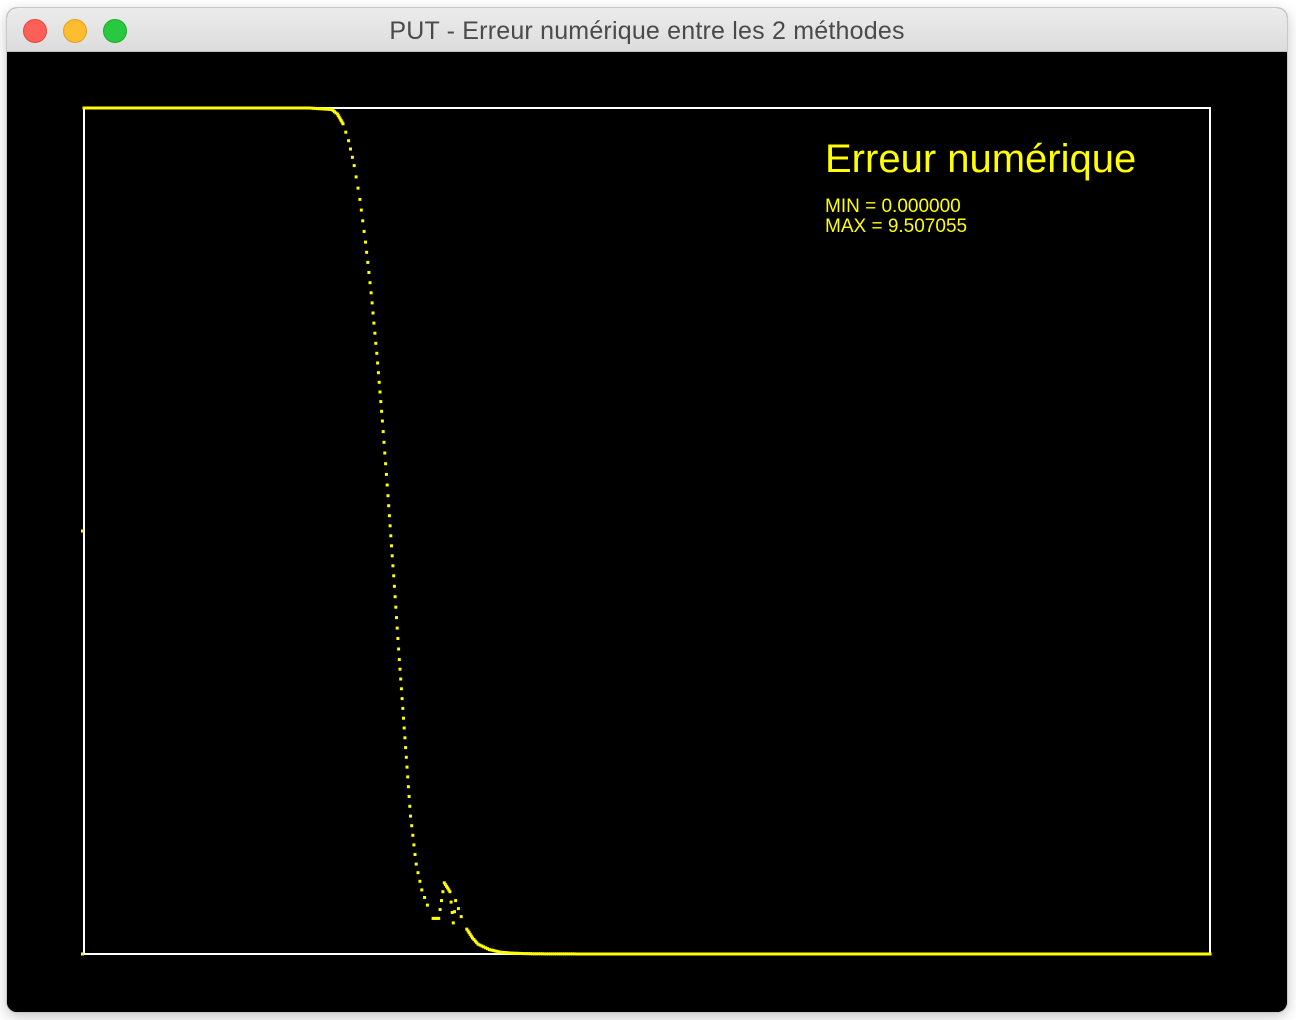  What do you see at coordinates (980, 159) in the screenshot?
I see `plot-heading: Erreur numérique` at bounding box center [980, 159].